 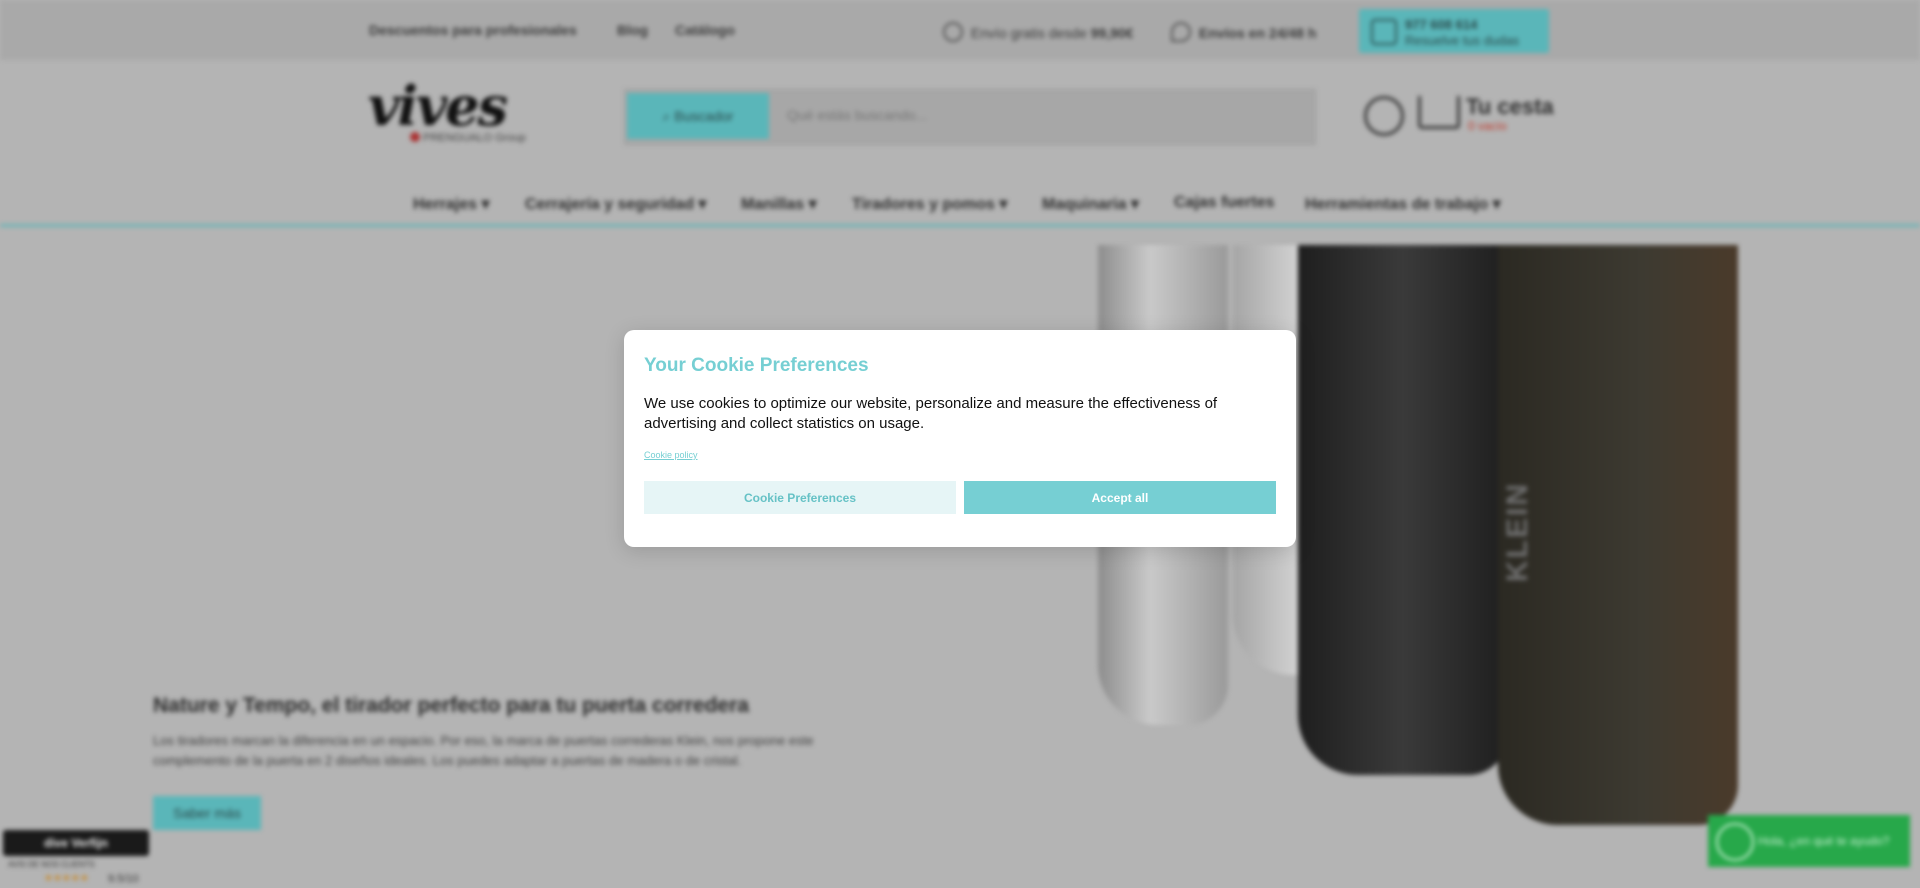 I want to click on trust-badge-score: 9.5/10, so click(x=123, y=879).